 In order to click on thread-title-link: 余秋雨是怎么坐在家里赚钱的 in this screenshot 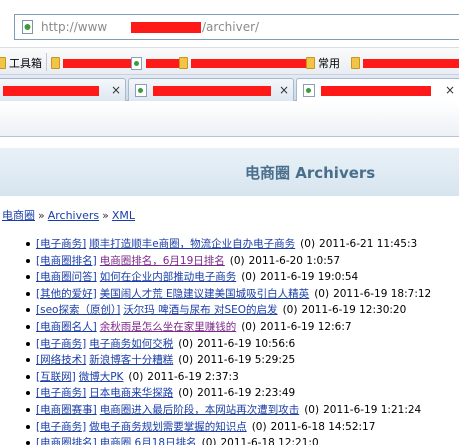, I will do `click(168, 327)`.